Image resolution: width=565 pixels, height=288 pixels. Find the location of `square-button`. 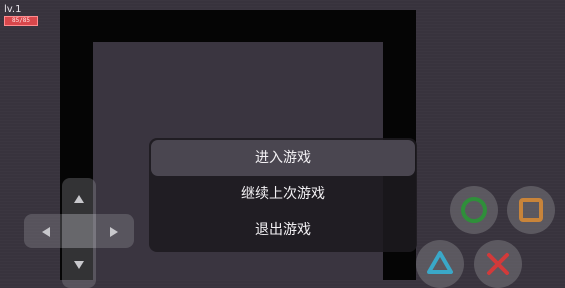

square-button is located at coordinates (531, 210).